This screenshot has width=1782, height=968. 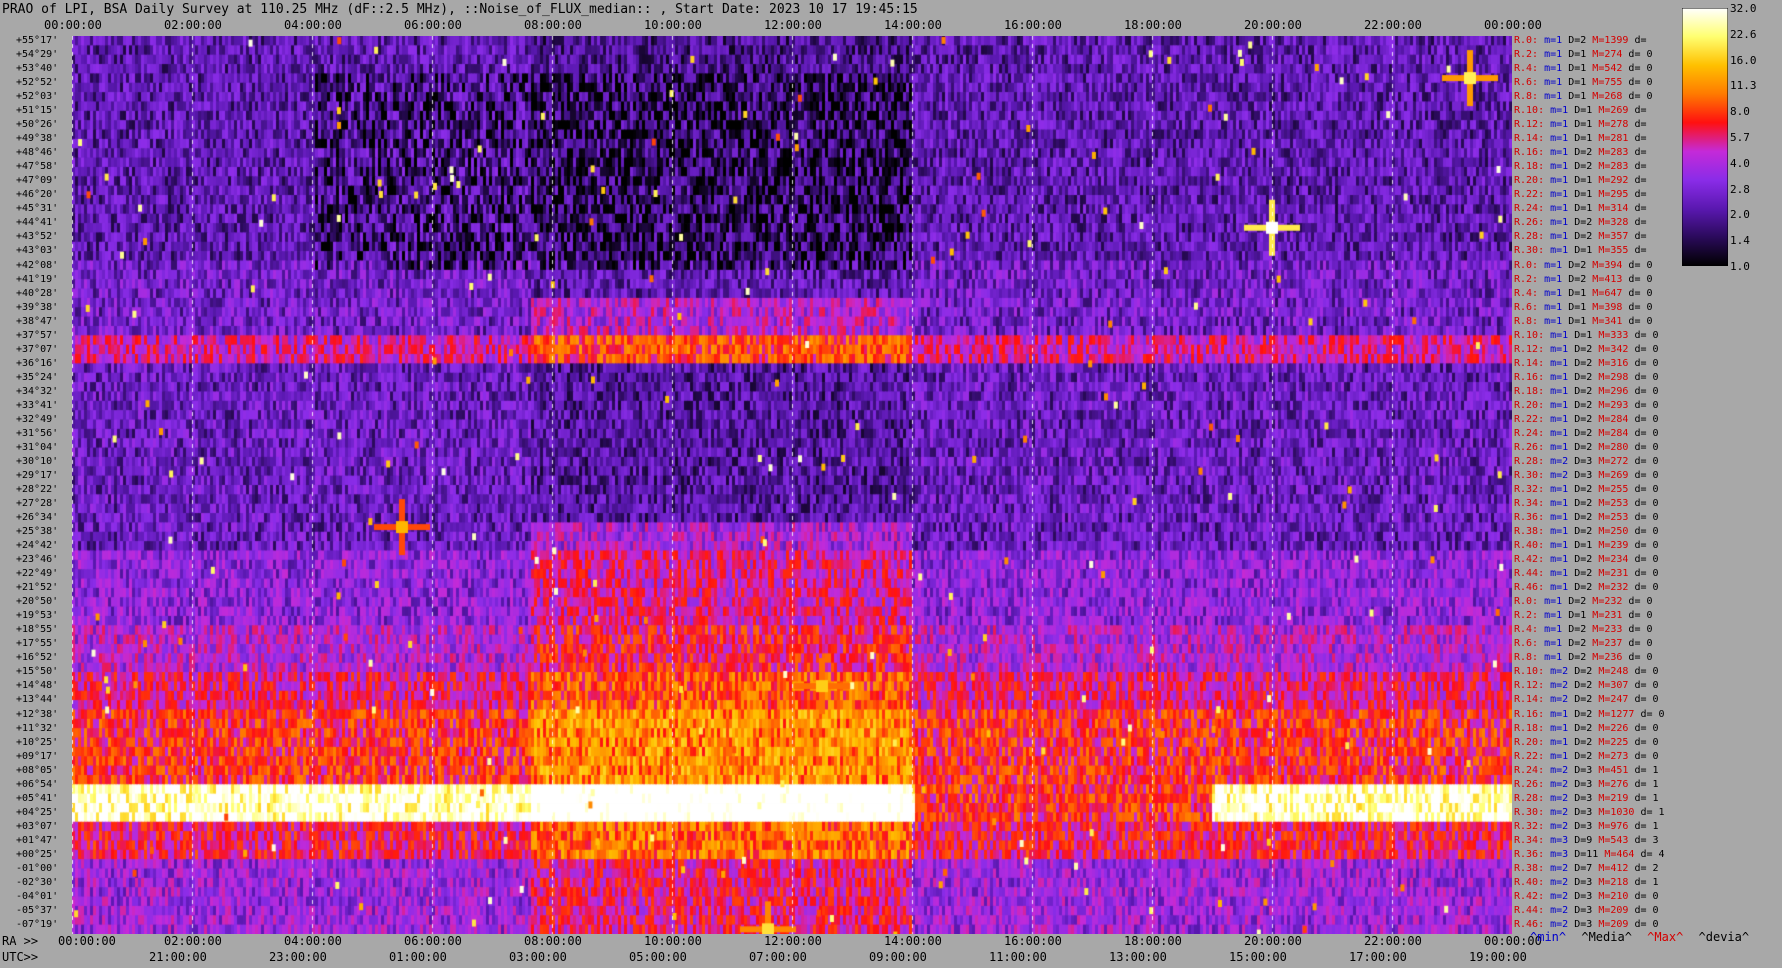 What do you see at coordinates (1583, 644) in the screenshot?
I see `stats-row: R.6: m=1 D=2 M=237 d= 0` at bounding box center [1583, 644].